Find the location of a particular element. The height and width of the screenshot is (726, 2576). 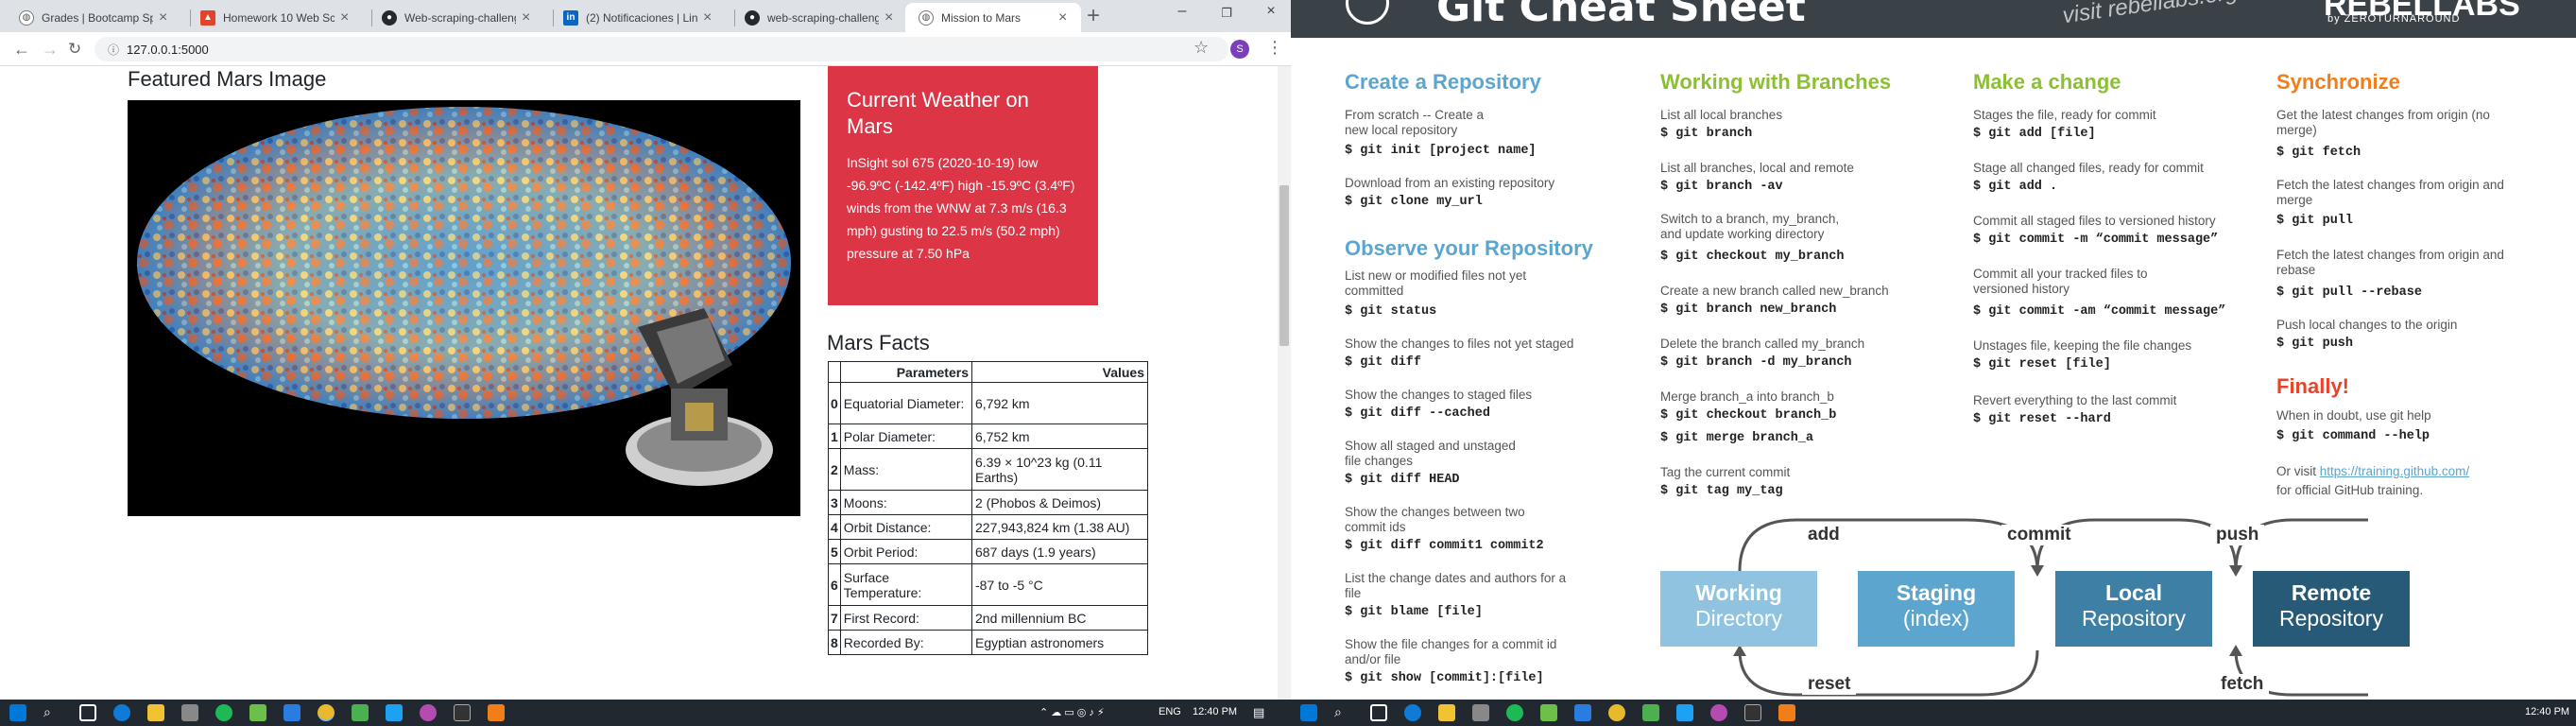

github-icon: ● is located at coordinates (389, 18).